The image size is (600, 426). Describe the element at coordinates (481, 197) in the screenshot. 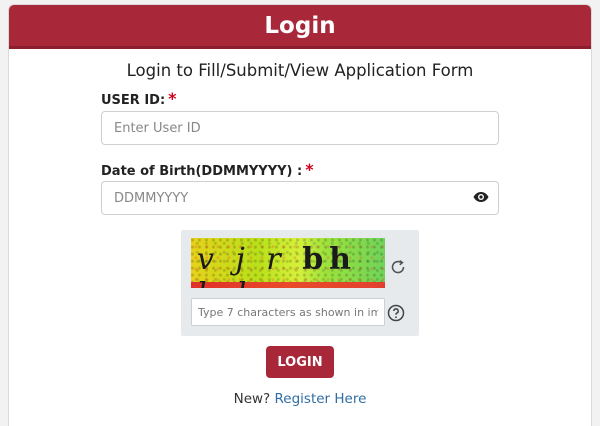

I see `eye-icon` at that location.